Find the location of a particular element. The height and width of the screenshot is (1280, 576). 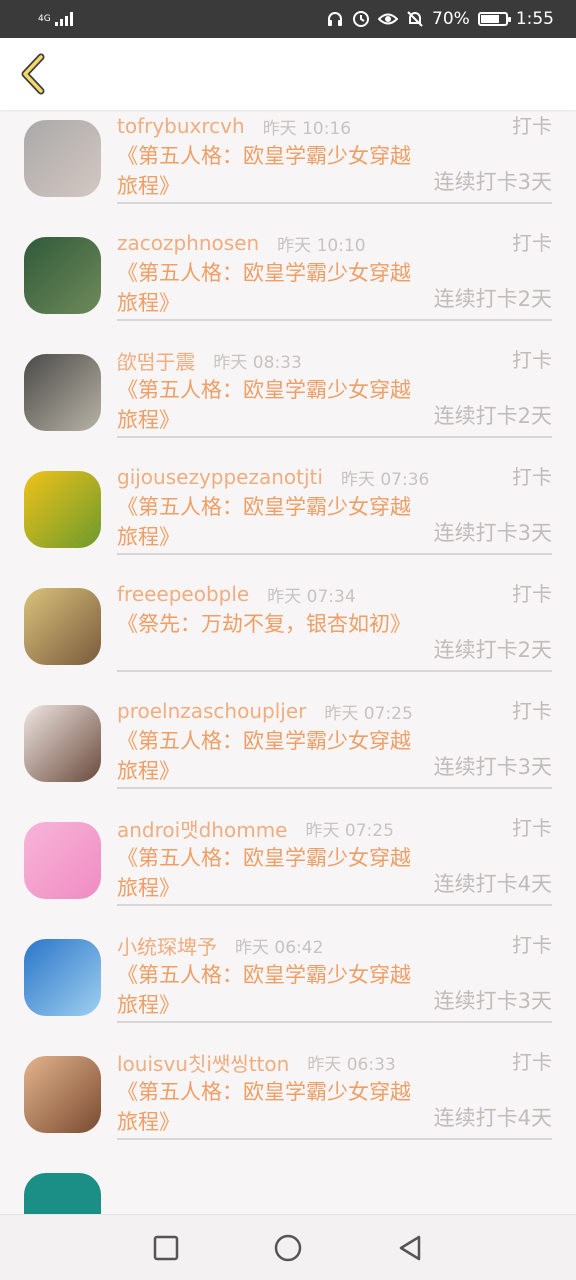

checkin-header: 欿떰于震 昨天 08:33 is located at coordinates (334, 360).